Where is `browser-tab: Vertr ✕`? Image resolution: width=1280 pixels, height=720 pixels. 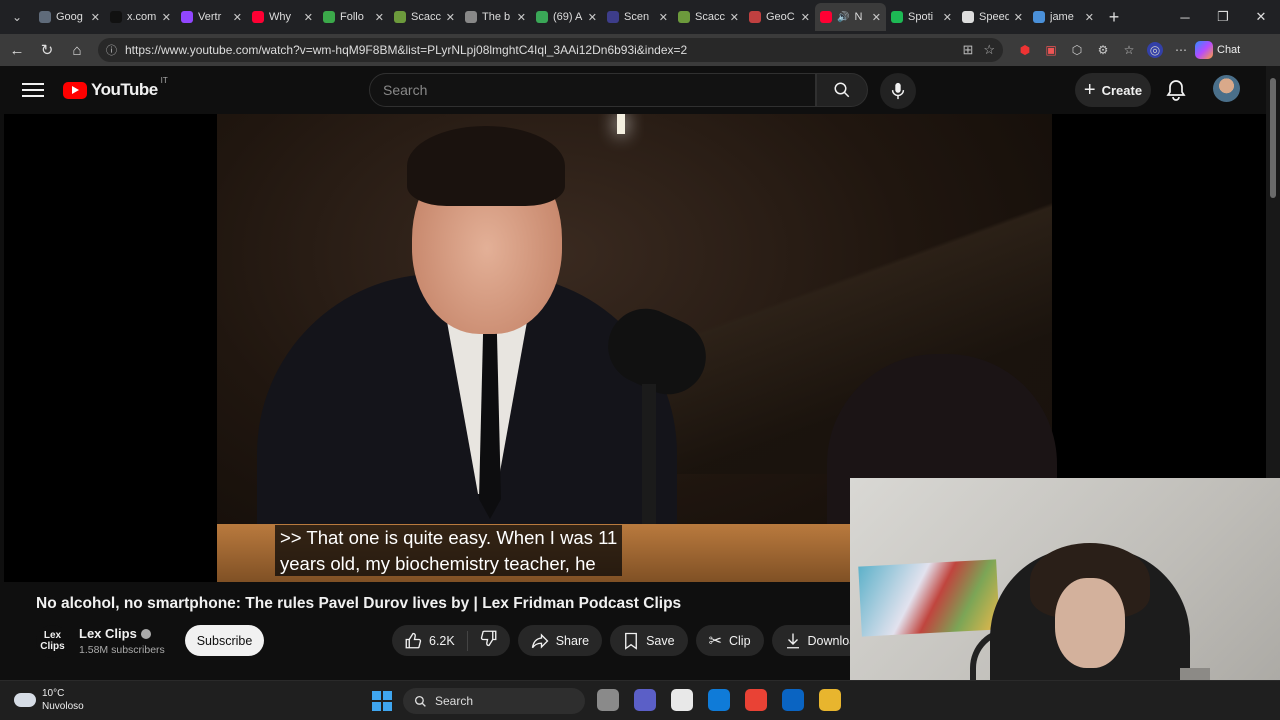 browser-tab: Vertr ✕ is located at coordinates (211, 17).